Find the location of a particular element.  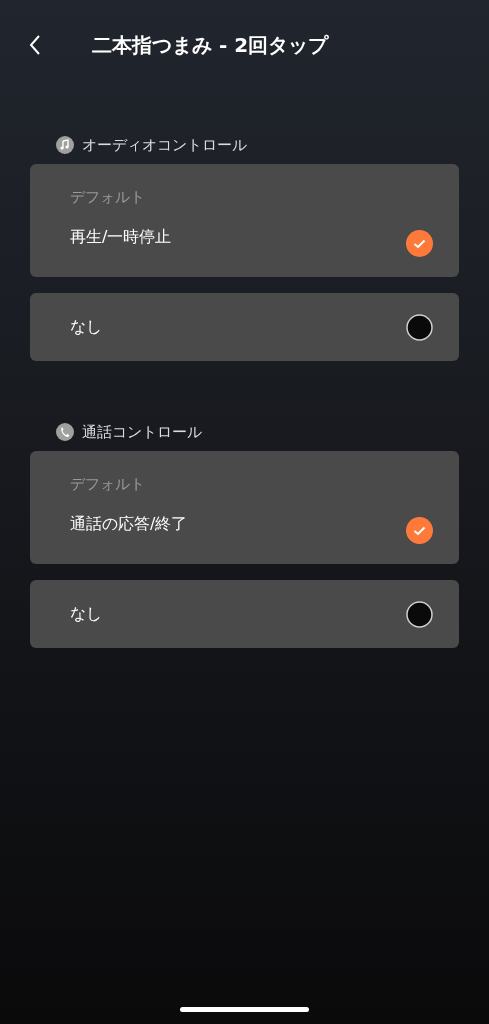

option-row: デフォルト 通話の応答/終了 is located at coordinates (244, 507).